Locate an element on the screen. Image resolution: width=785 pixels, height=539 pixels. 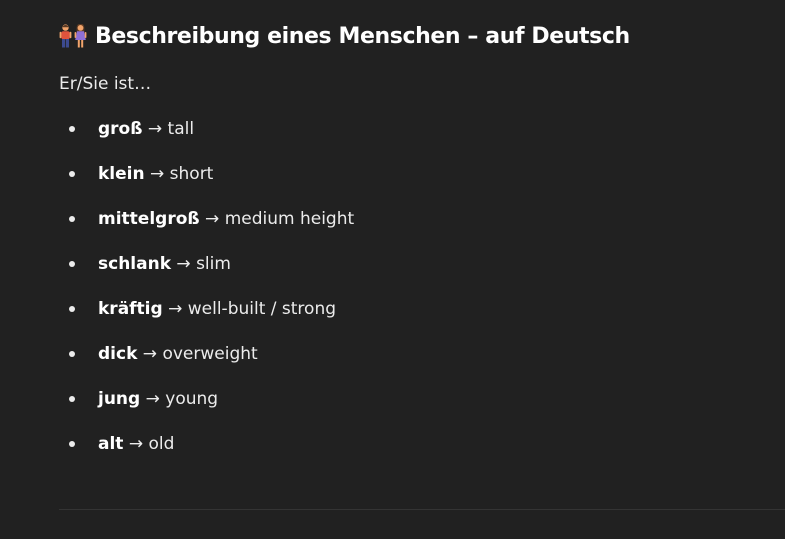
german-term: alt is located at coordinates (111, 444).